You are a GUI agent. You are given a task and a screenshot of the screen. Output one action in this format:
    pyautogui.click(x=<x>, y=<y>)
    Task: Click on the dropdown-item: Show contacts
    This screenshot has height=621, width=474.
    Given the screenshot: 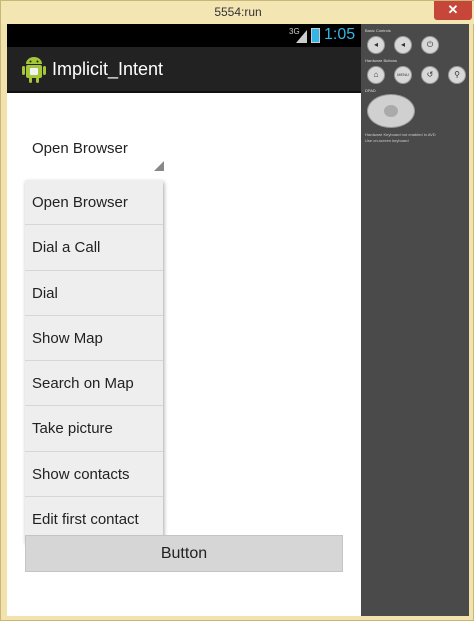 What is the action you would take?
    pyautogui.click(x=94, y=474)
    